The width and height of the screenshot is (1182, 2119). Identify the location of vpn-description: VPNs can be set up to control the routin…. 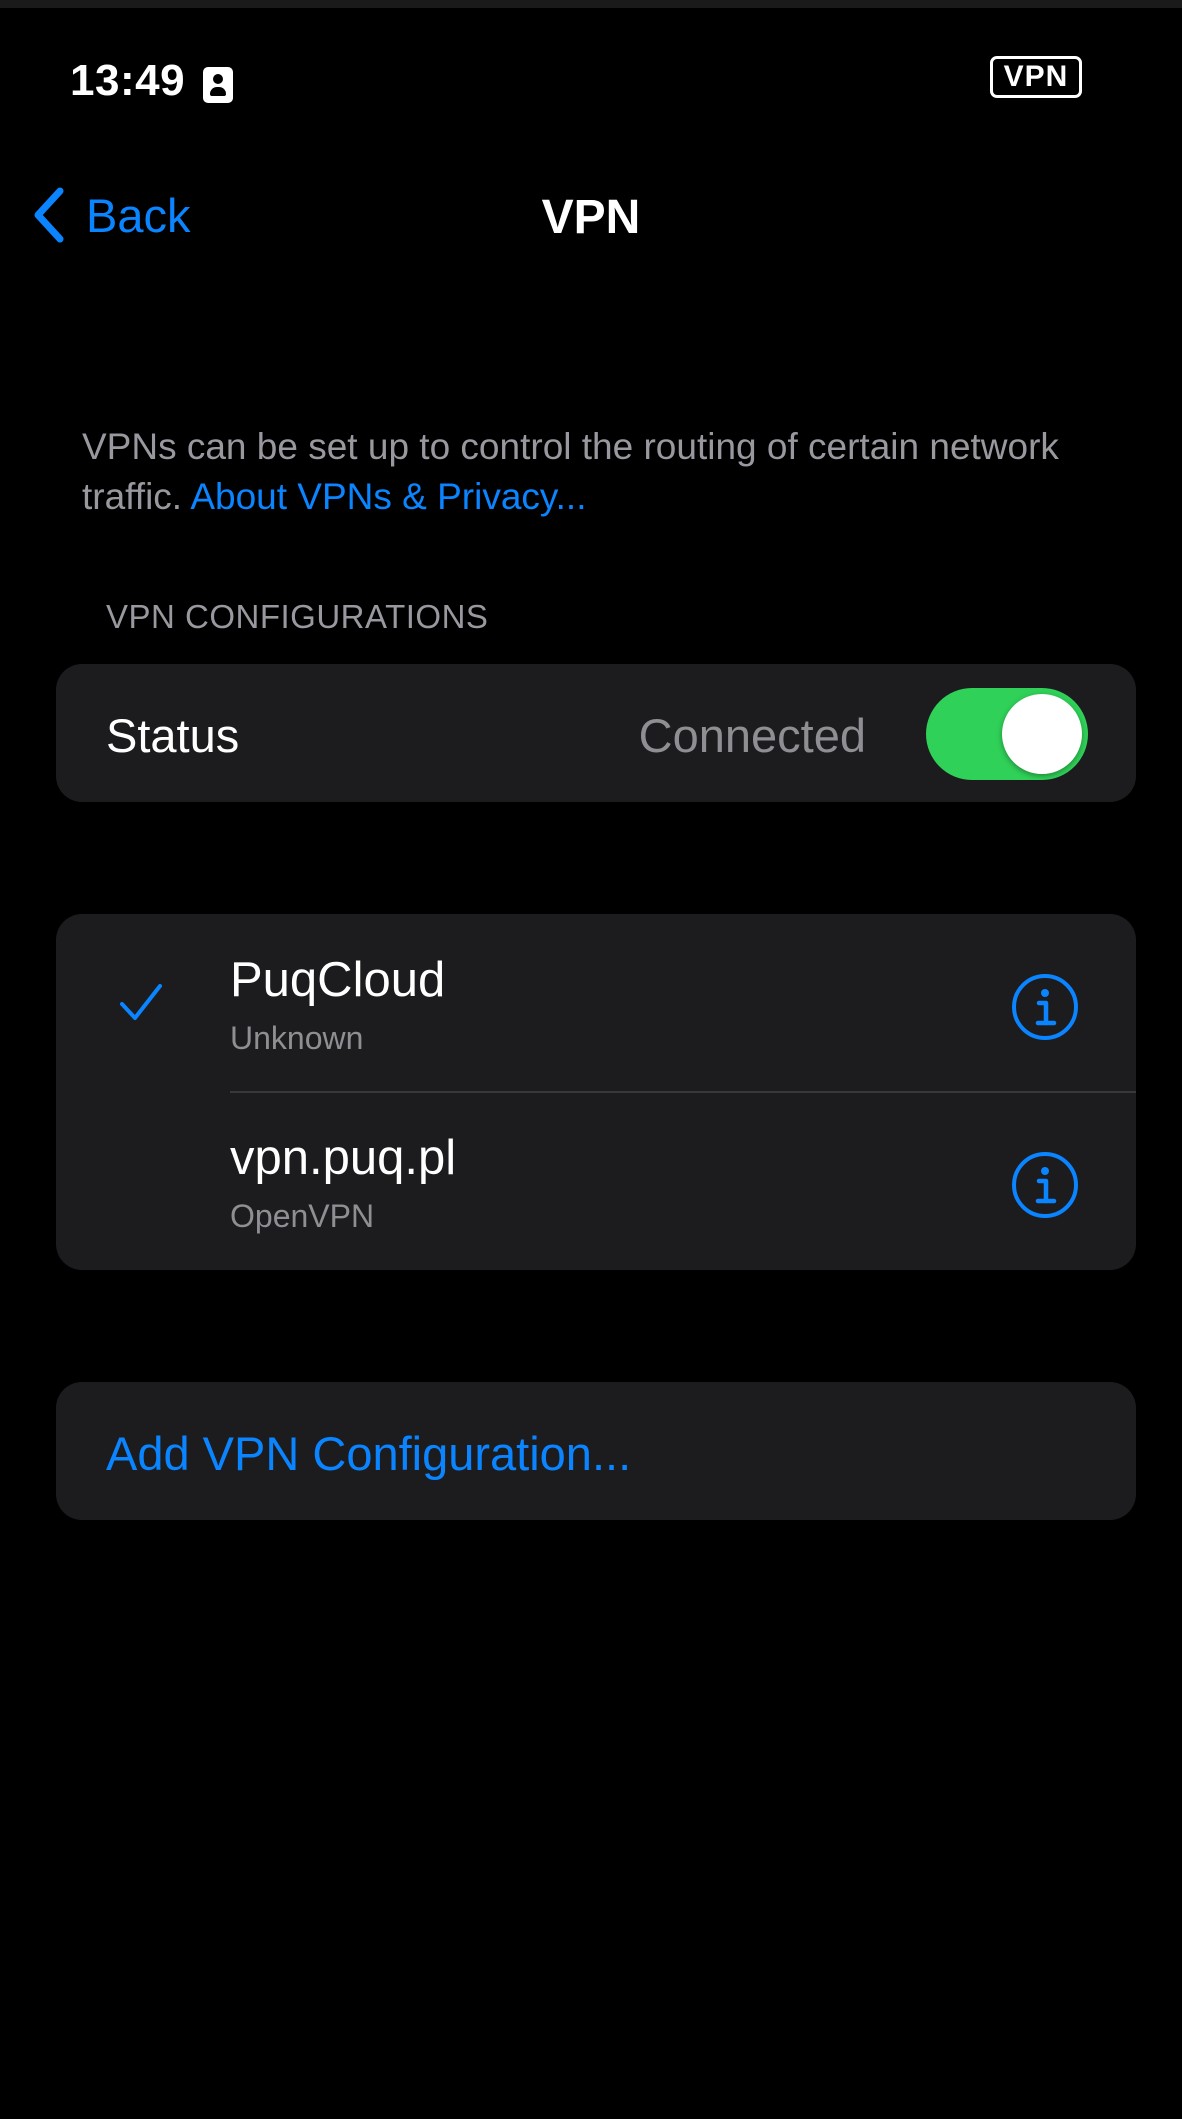
(602, 472).